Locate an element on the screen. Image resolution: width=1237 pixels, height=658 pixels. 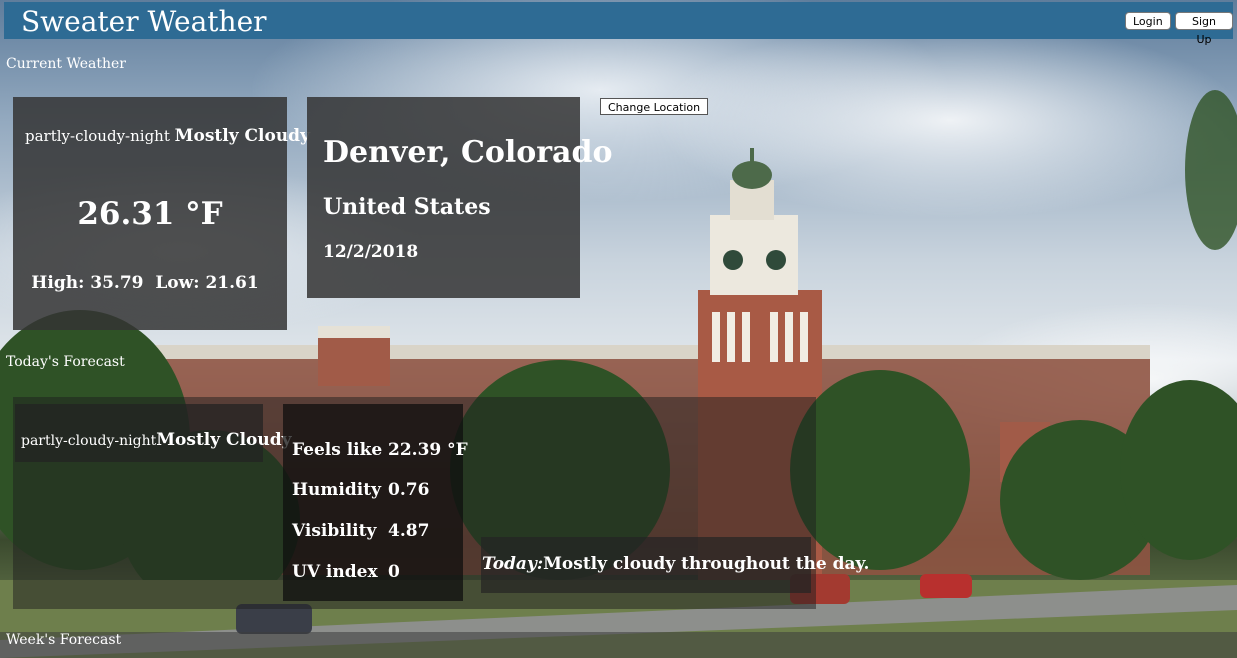
detail-row-uv-index: UV index 0 is located at coordinates (346, 572).